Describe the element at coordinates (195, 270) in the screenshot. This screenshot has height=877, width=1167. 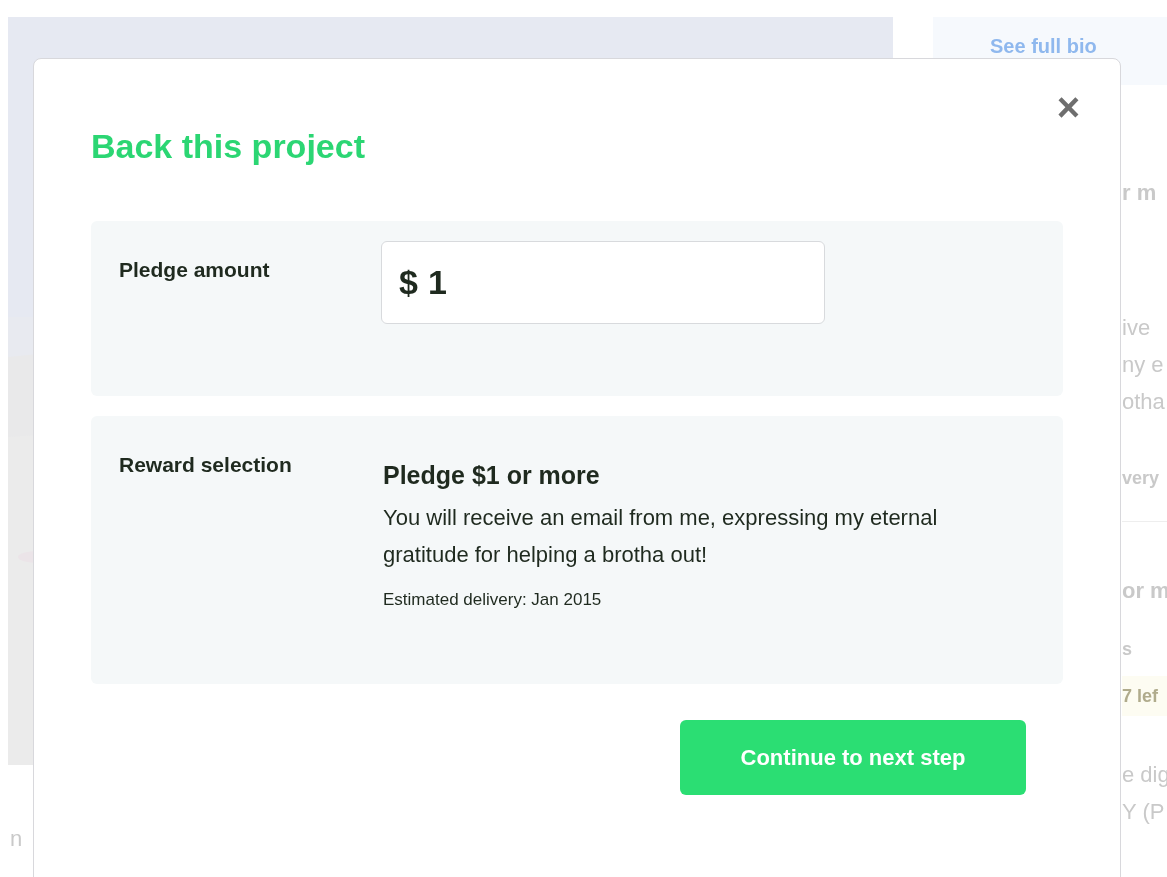
I see `pledge-label: Pledge amount` at that location.